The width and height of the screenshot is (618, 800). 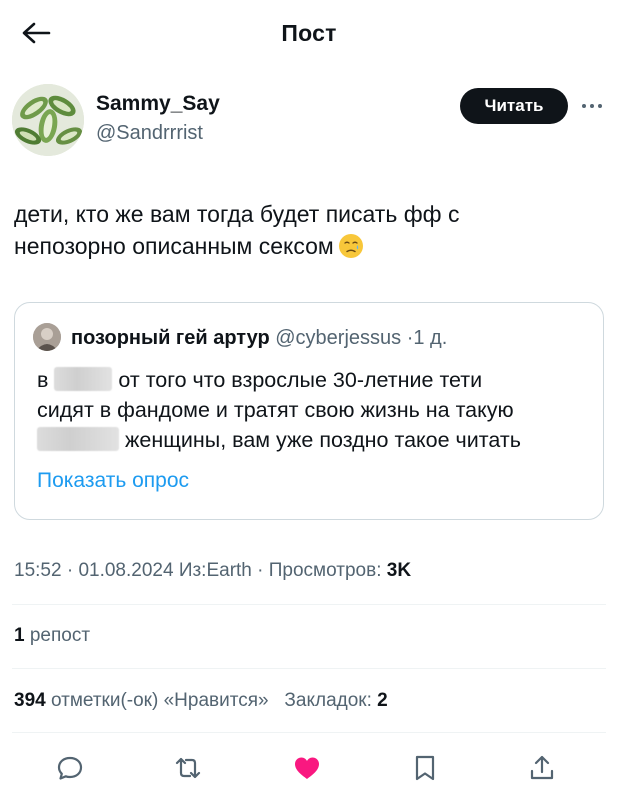 What do you see at coordinates (158, 104) in the screenshot?
I see `author-name: Sammy_Say` at bounding box center [158, 104].